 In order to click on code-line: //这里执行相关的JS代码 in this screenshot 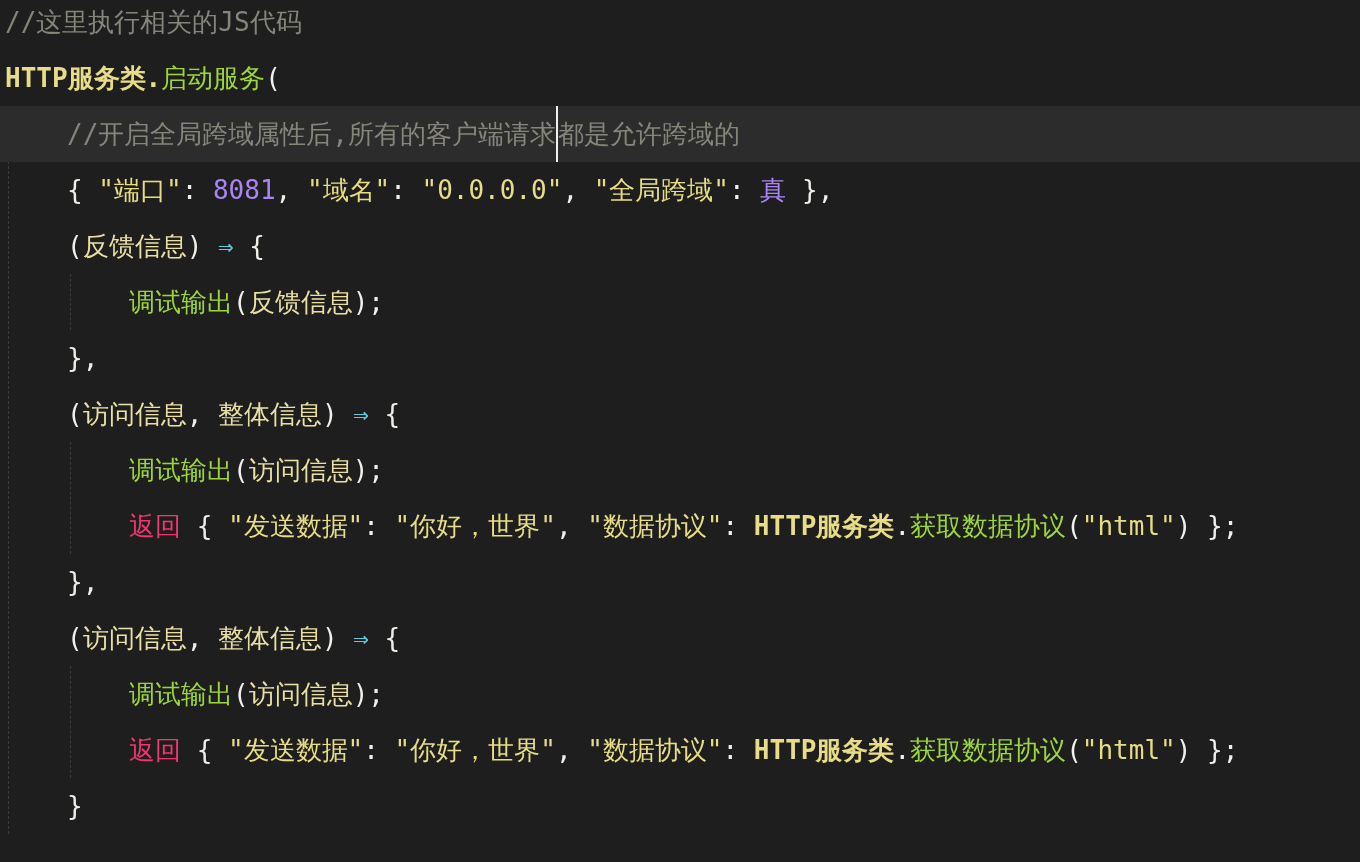, I will do `click(153, 22)`.